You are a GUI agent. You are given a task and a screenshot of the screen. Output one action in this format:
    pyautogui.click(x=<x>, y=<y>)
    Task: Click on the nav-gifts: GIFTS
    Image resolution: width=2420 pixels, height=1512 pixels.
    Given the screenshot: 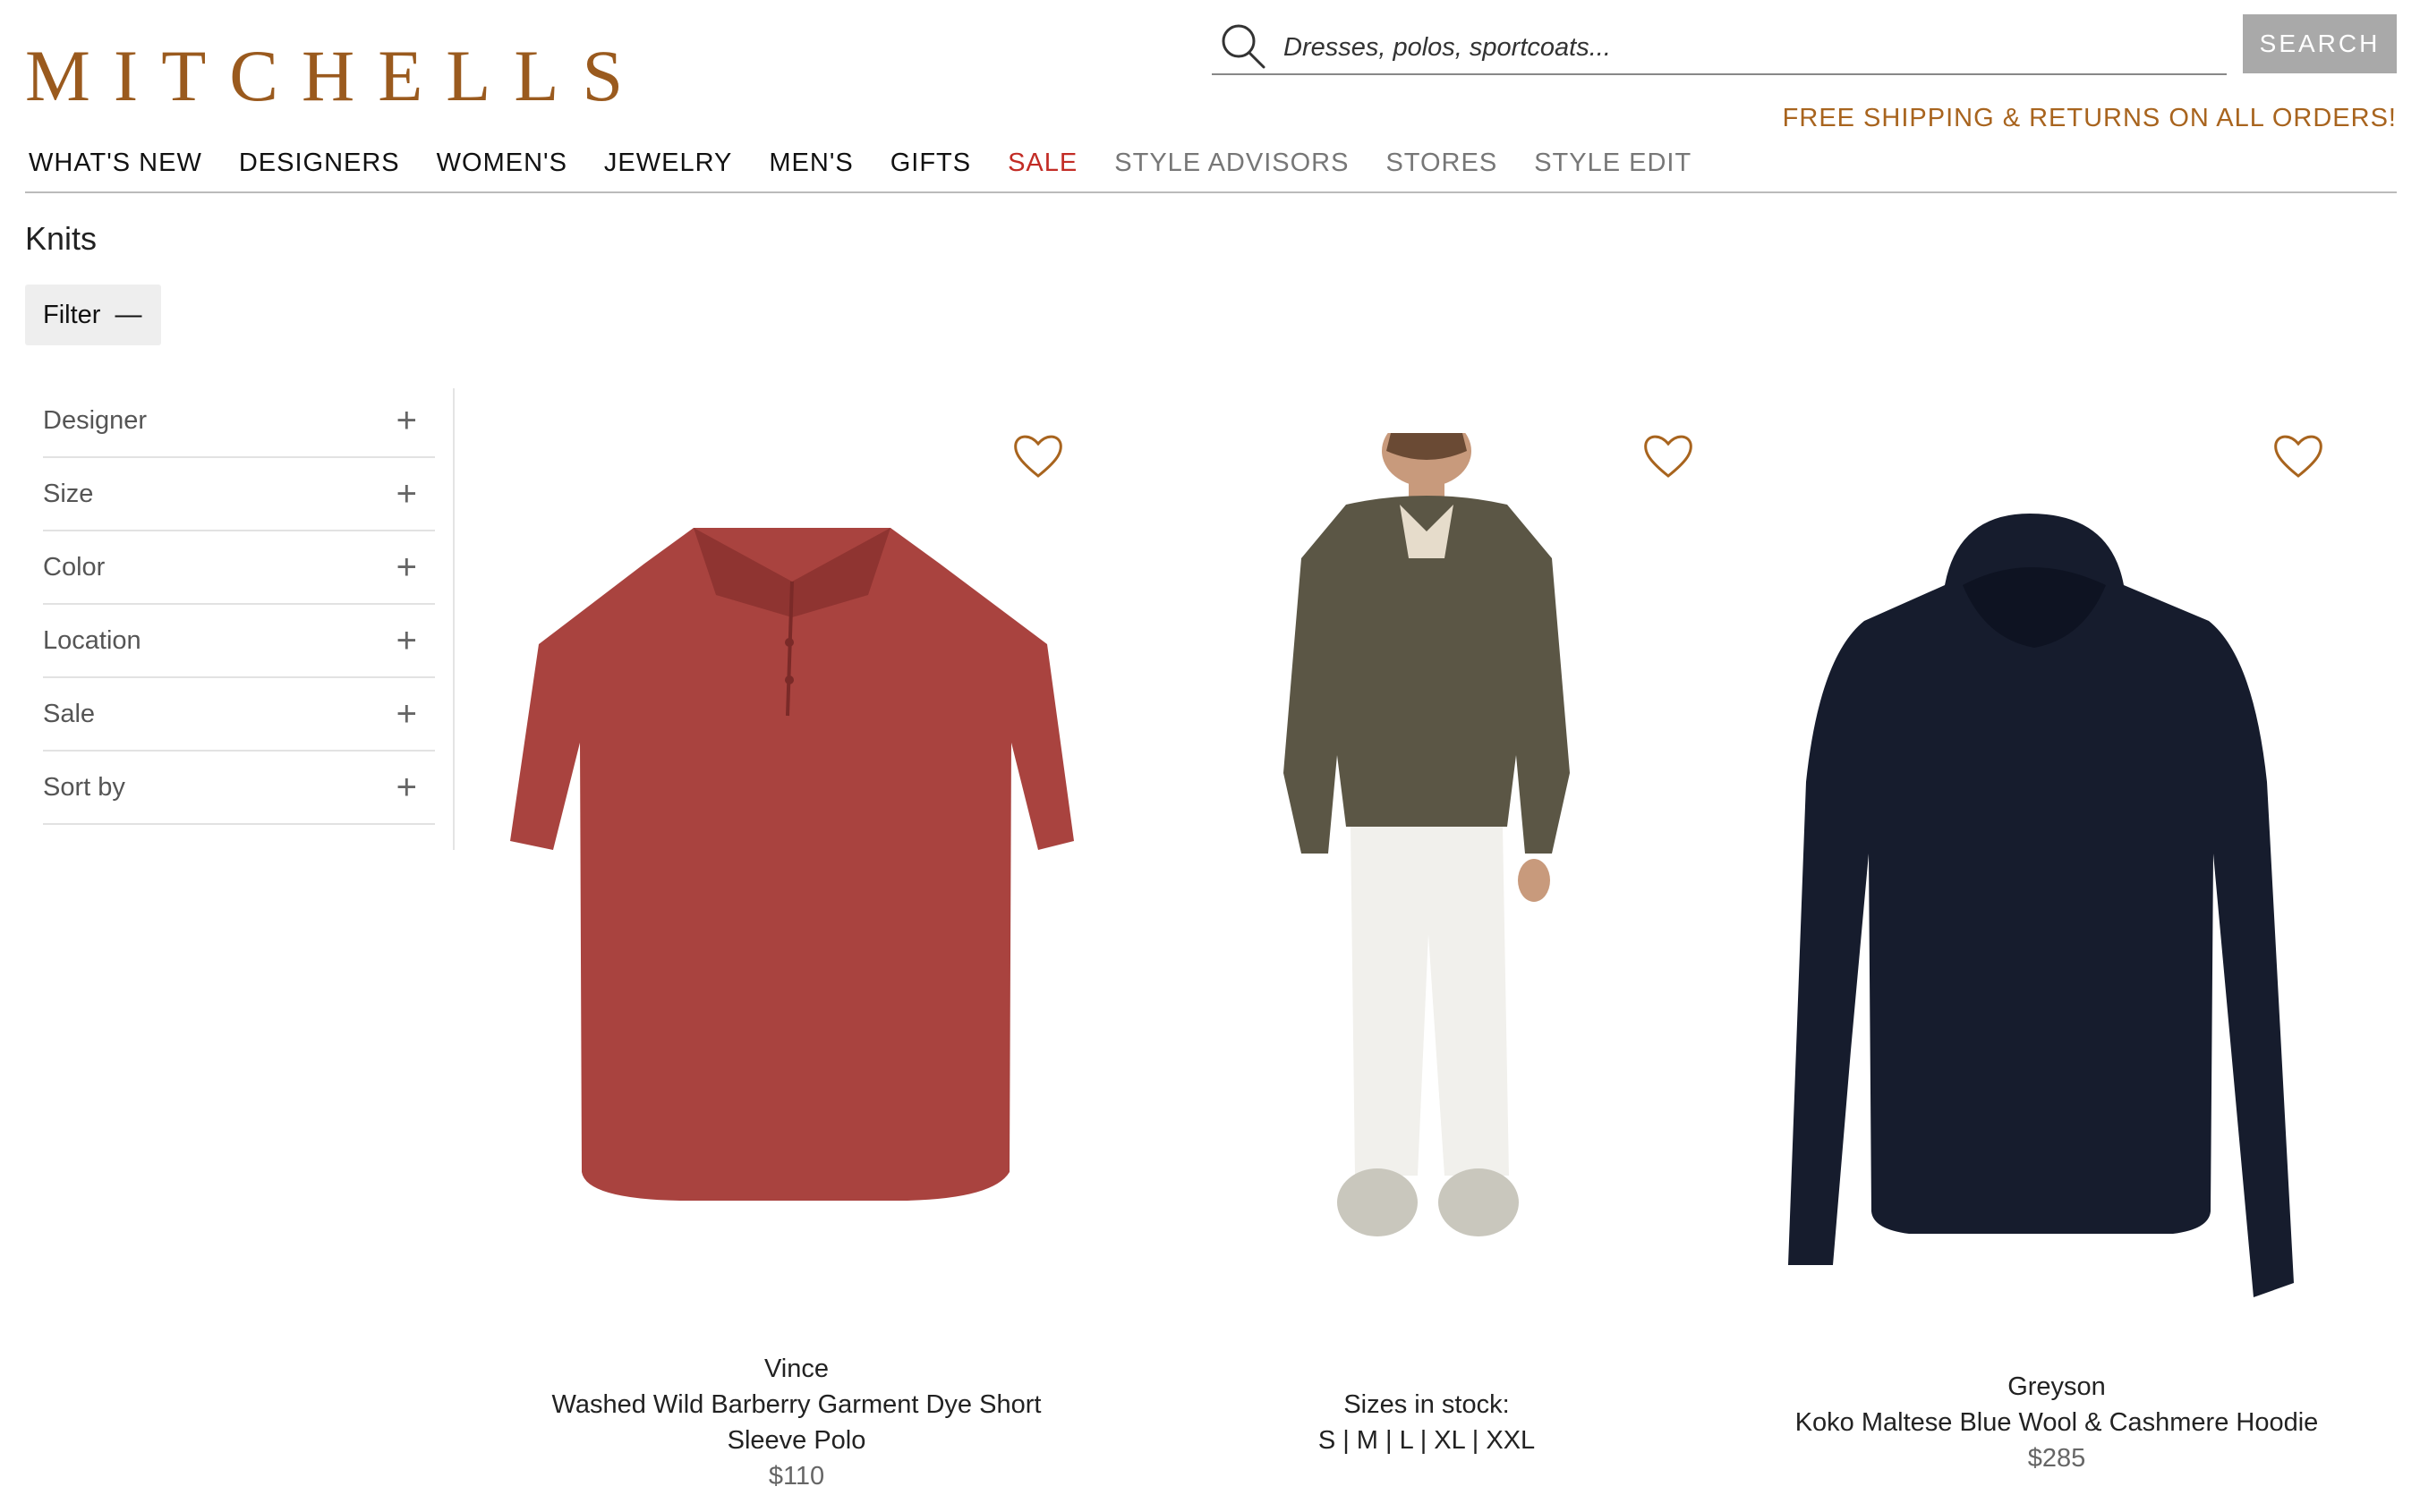 What is the action you would take?
    pyautogui.click(x=930, y=163)
    